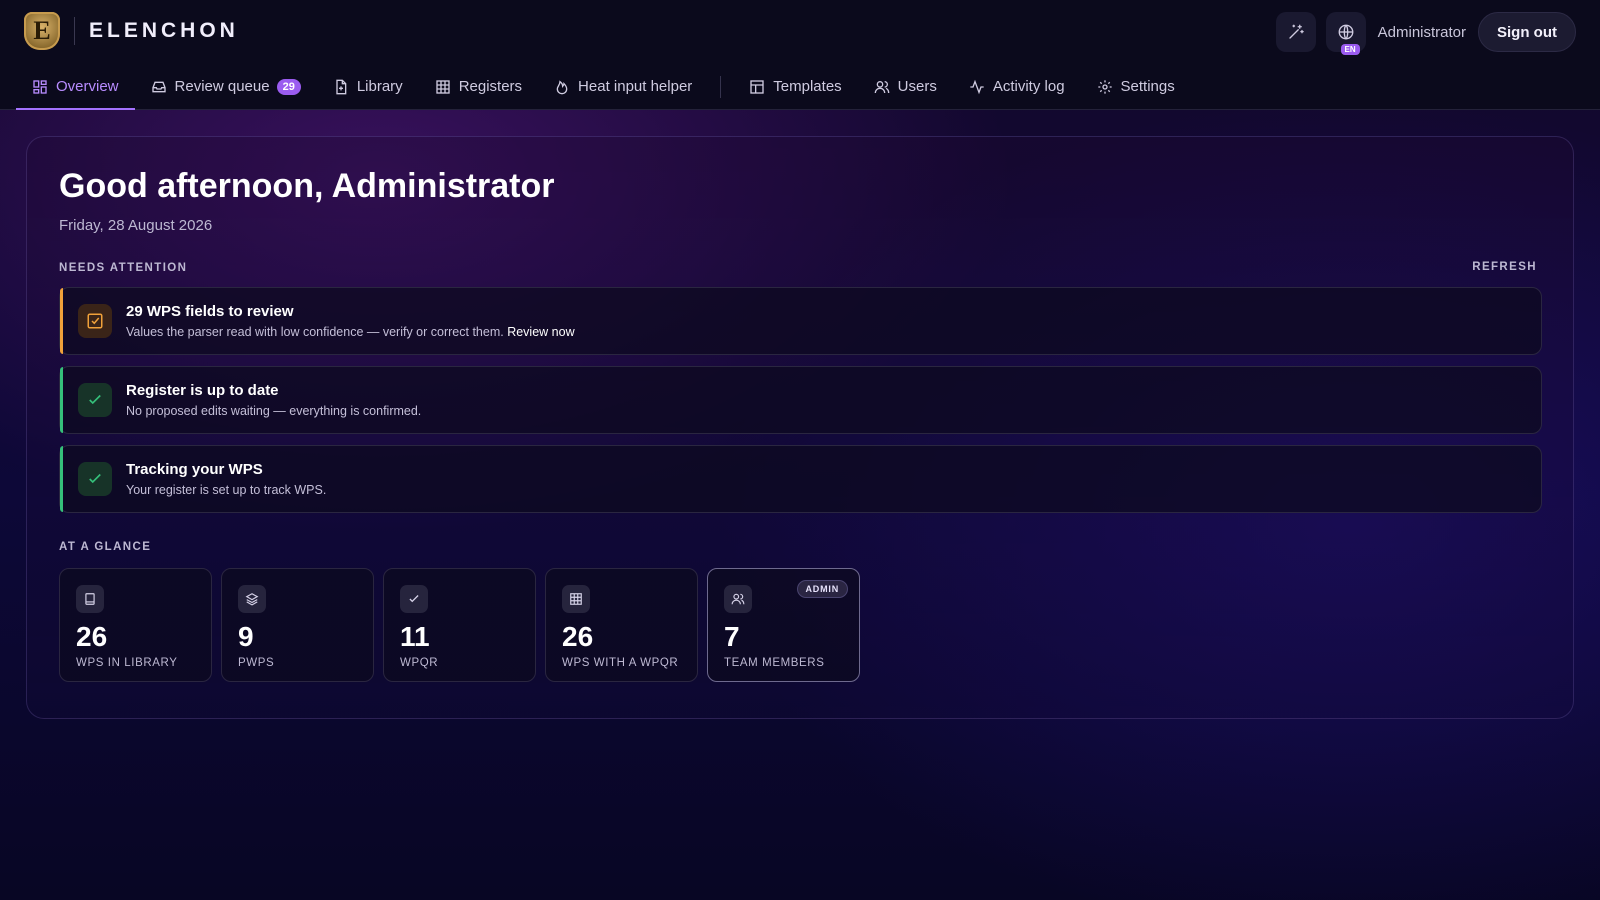  What do you see at coordinates (1104, 86) in the screenshot?
I see `gear-icon` at bounding box center [1104, 86].